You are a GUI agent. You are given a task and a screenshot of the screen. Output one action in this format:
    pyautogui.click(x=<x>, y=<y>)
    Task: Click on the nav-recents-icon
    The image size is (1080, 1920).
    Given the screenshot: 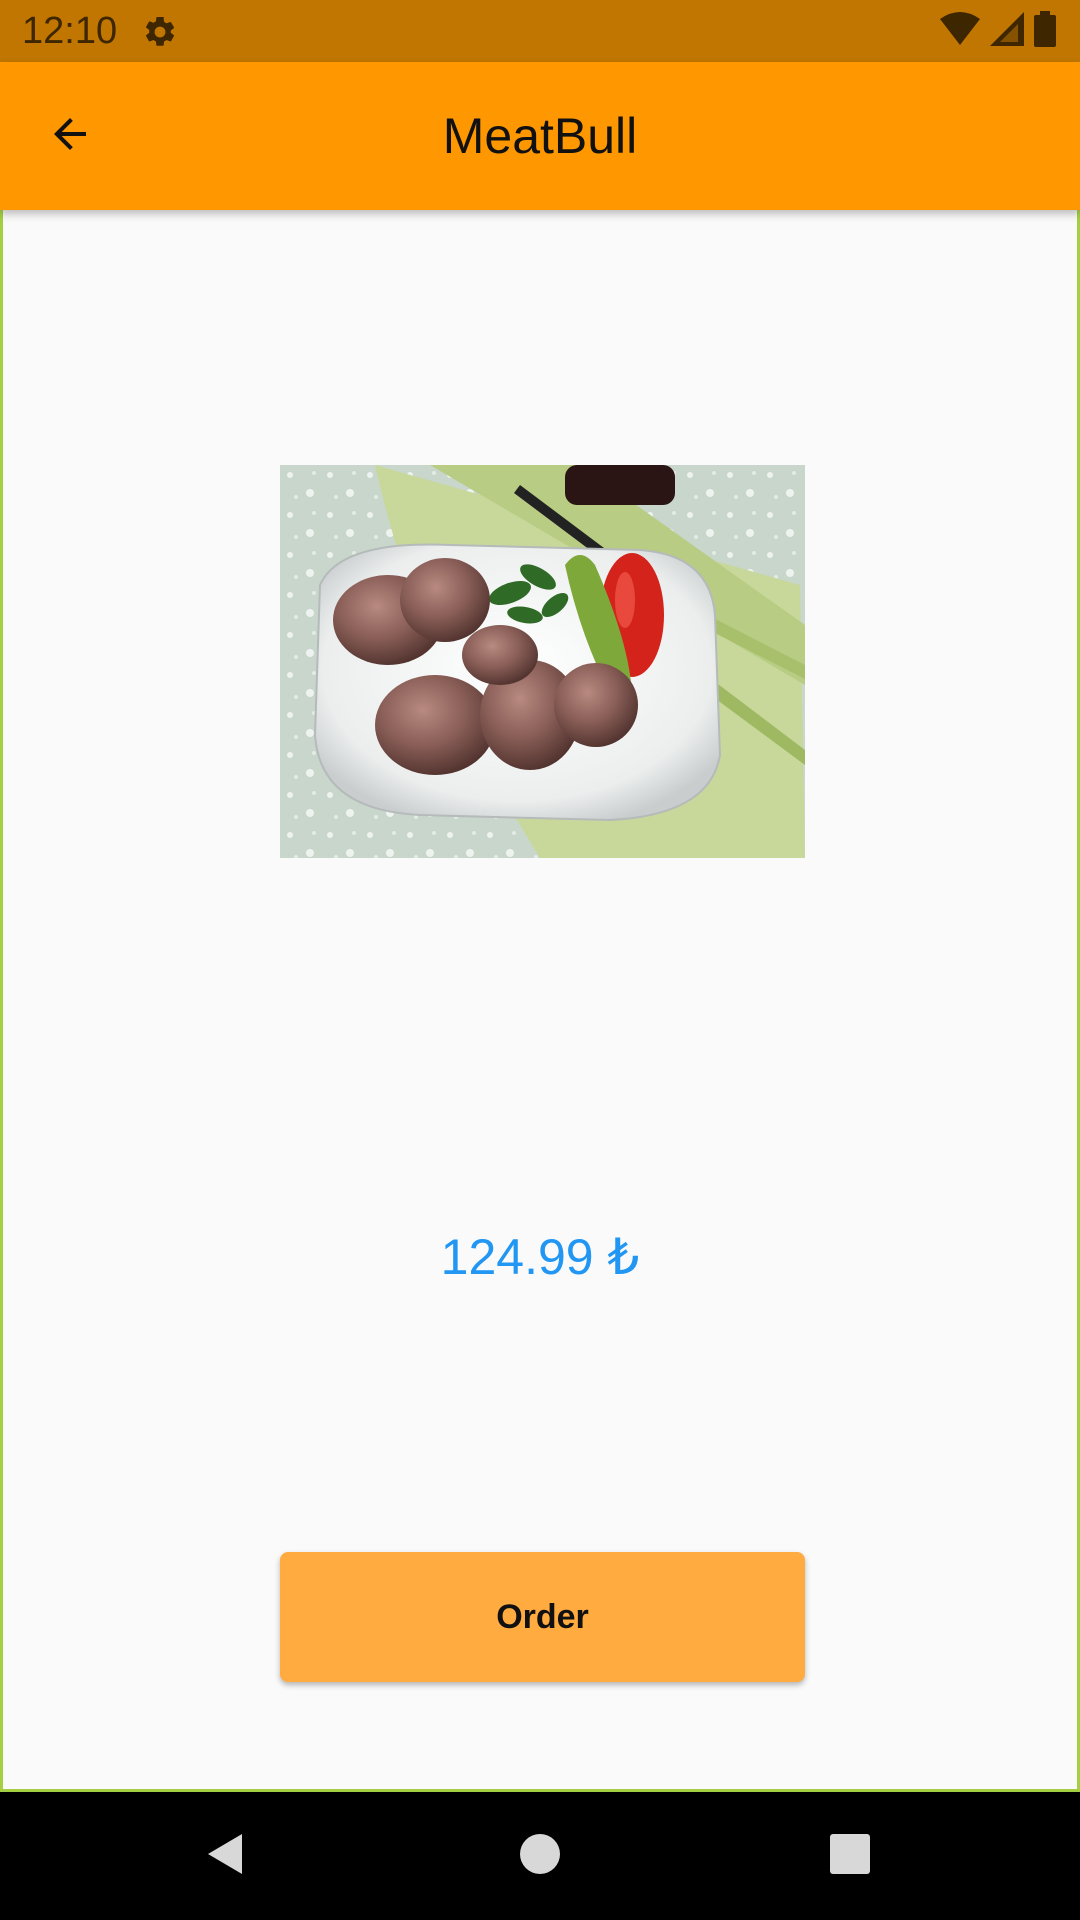 What is the action you would take?
    pyautogui.click(x=850, y=1856)
    